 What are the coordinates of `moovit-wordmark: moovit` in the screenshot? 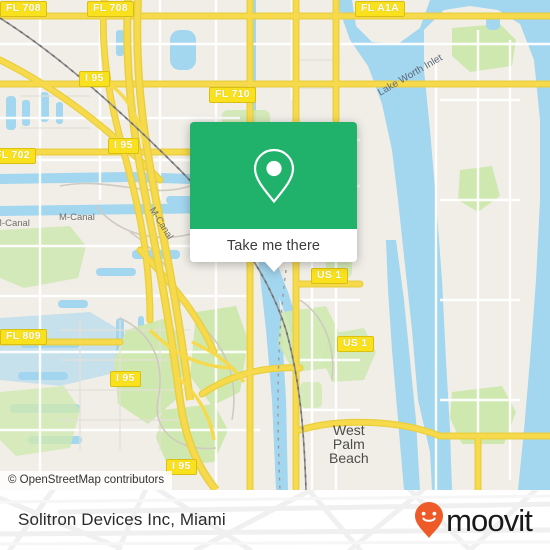 It's located at (489, 520).